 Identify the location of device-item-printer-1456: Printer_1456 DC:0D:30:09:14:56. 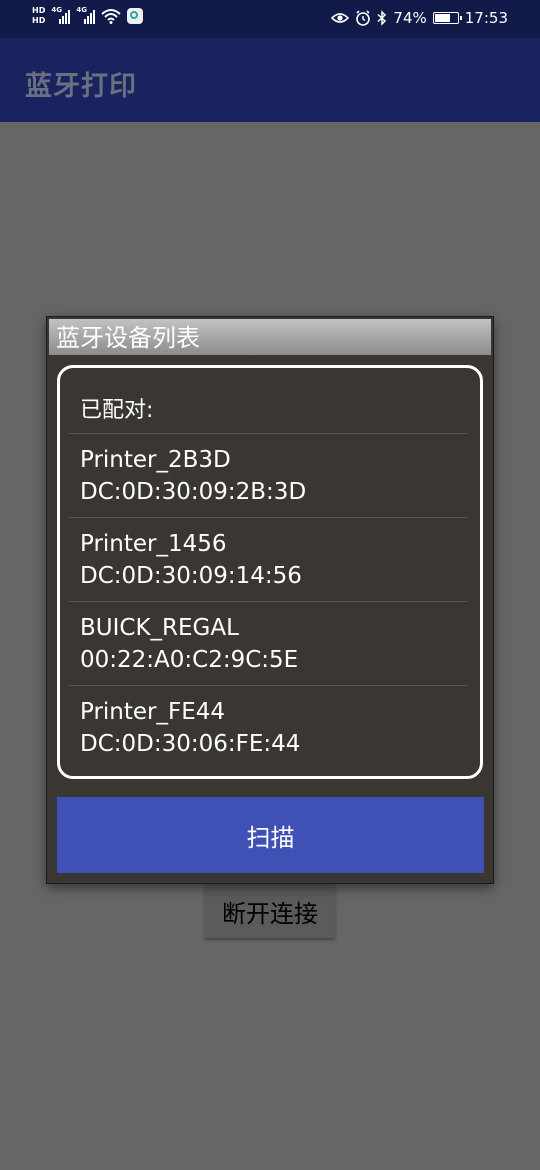
(191, 560).